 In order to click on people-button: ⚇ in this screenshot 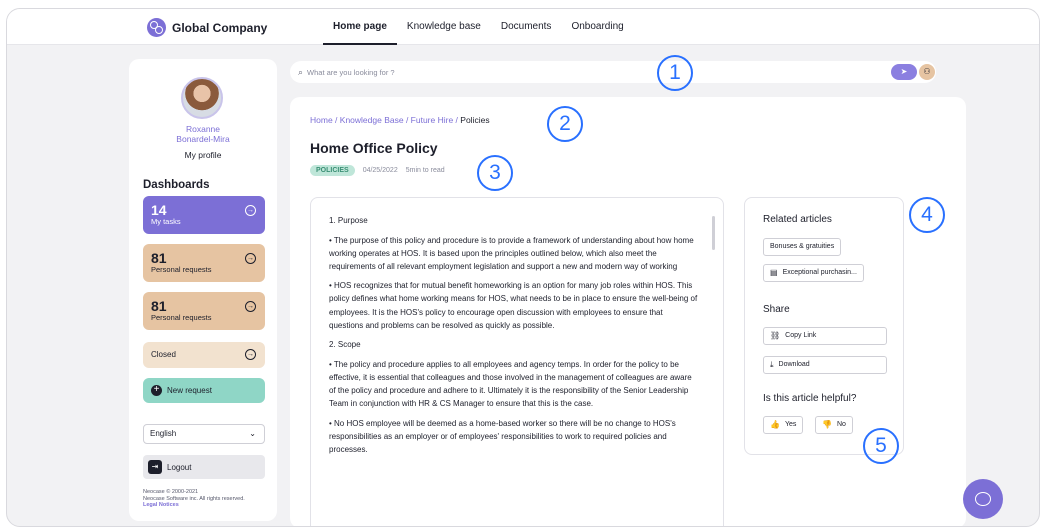, I will do `click(927, 72)`.